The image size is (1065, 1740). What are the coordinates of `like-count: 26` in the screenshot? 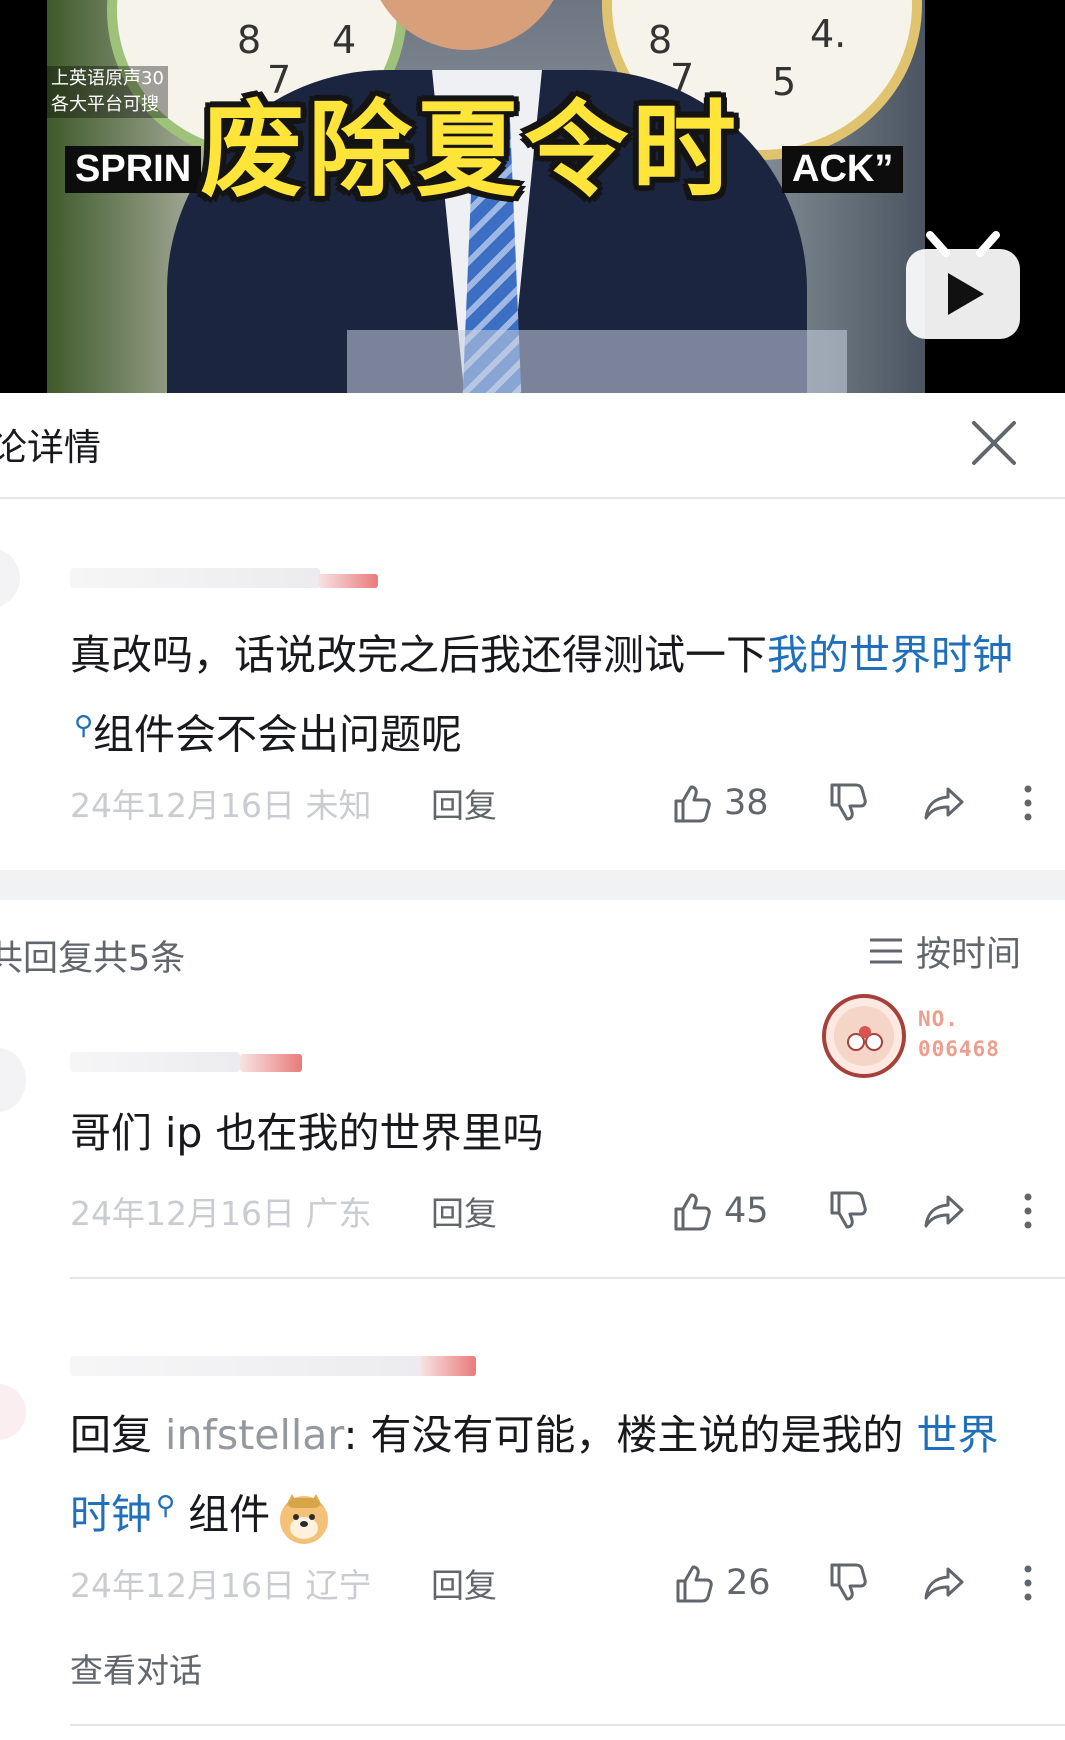 It's located at (748, 1583).